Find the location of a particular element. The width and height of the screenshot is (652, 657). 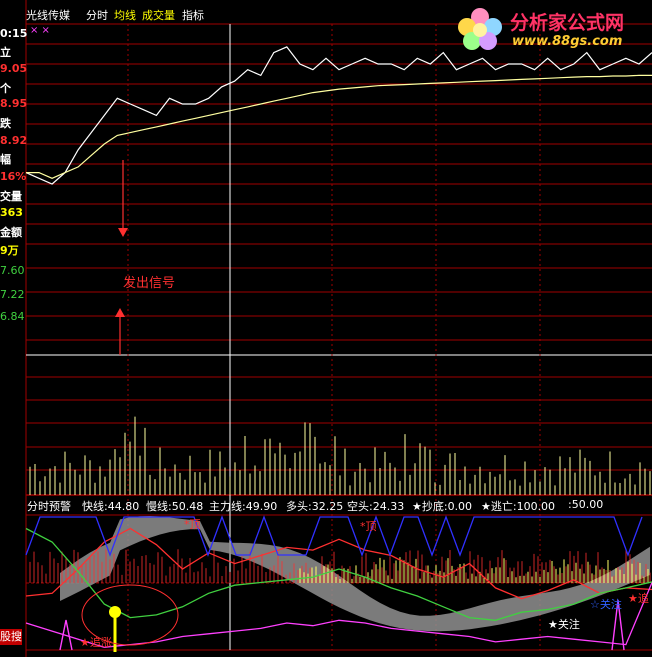

header-markers: × × is located at coordinates (40, 30).